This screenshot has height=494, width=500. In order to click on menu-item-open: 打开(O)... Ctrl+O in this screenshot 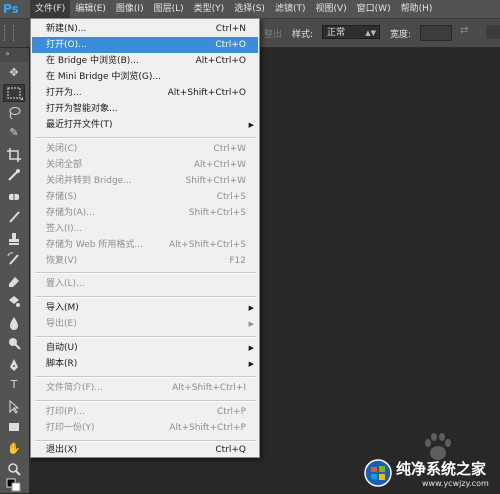, I will do `click(145, 45)`.